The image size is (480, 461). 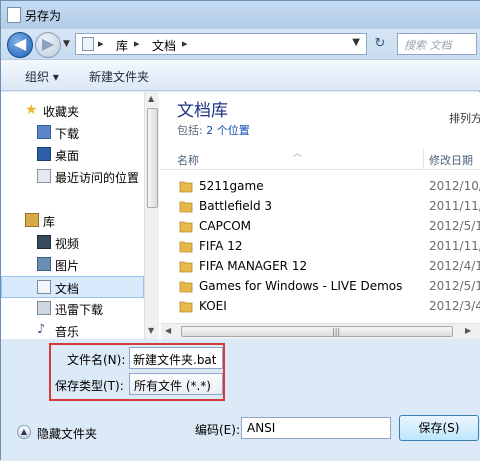 I want to click on sort-ascending-icon: ︿, so click(x=298, y=154).